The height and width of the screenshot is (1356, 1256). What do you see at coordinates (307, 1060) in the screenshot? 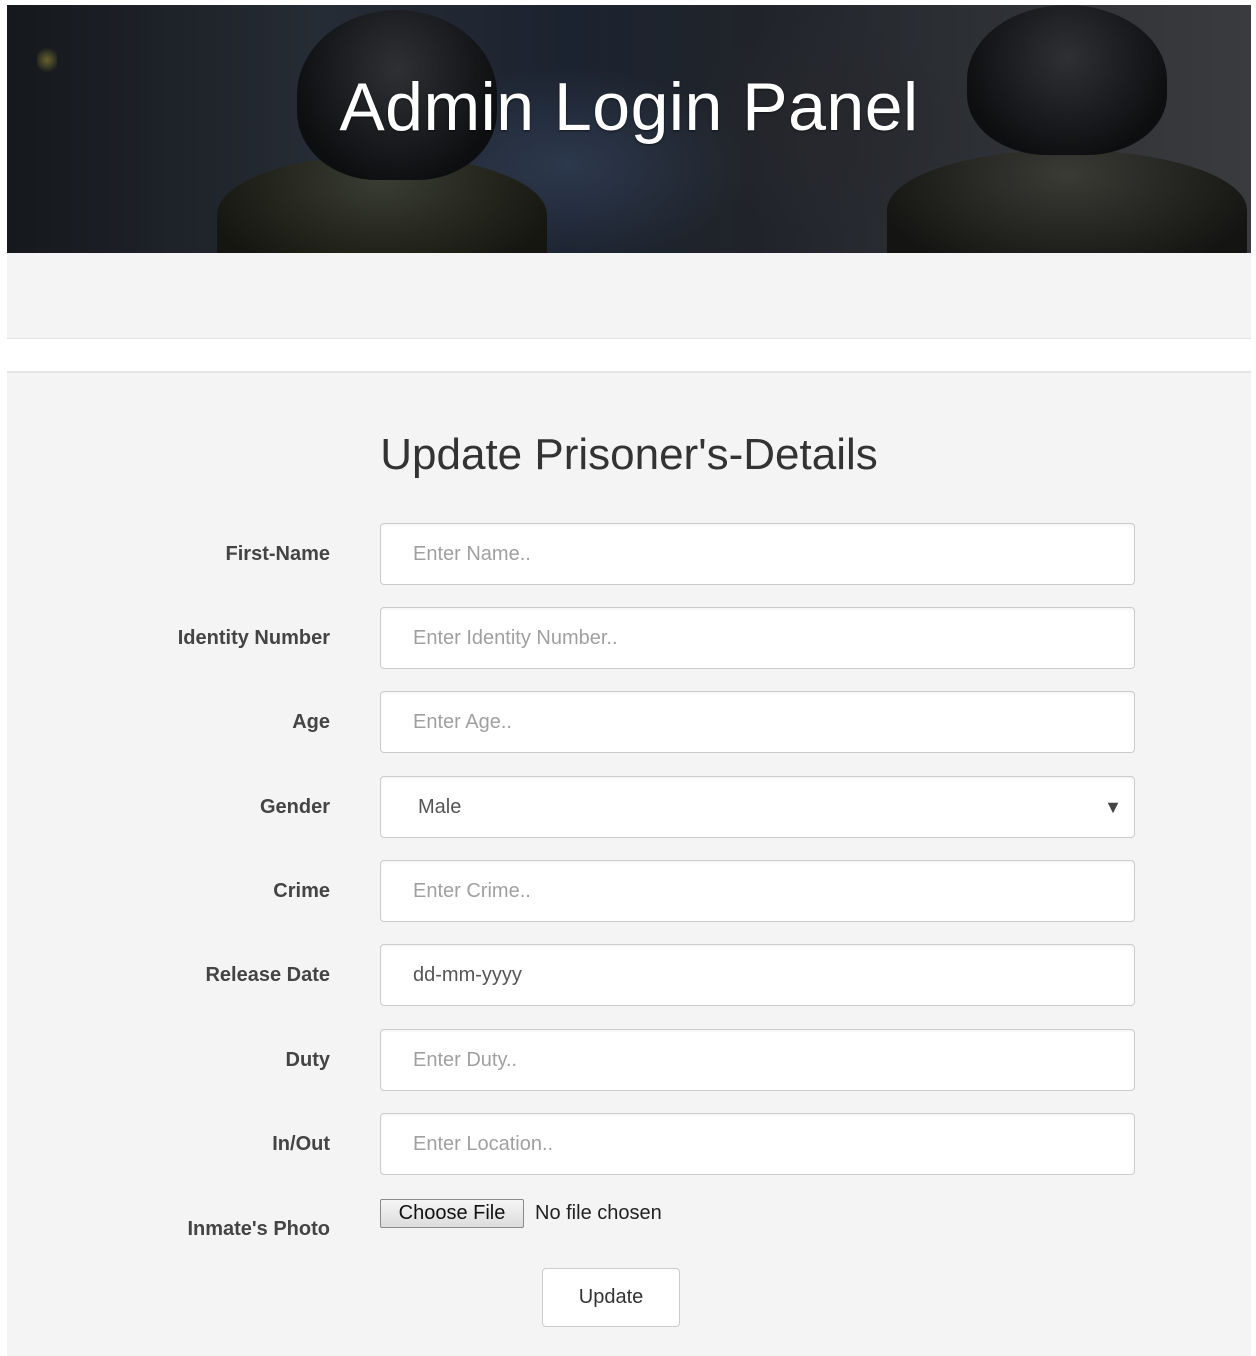
I see `duty-label: Duty` at bounding box center [307, 1060].